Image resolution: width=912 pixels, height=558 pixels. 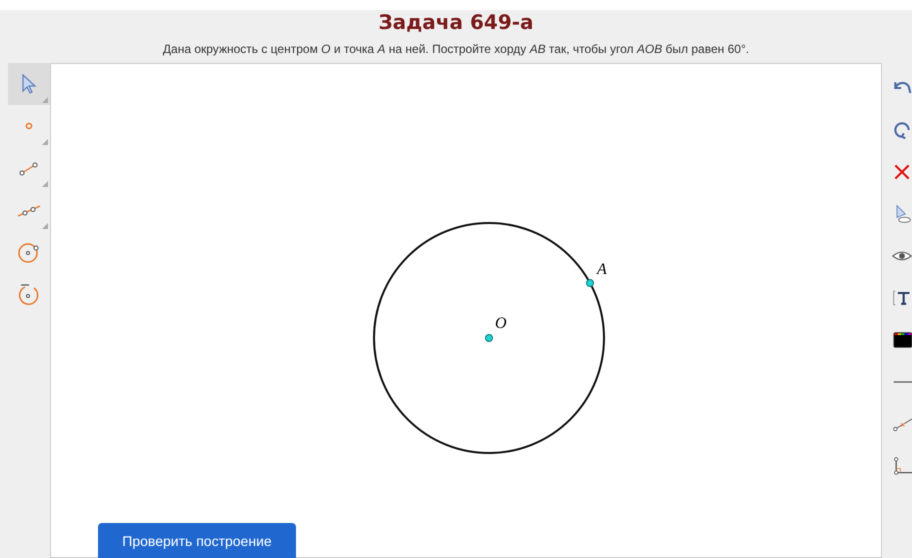 I want to click on point-icon, so click(x=29, y=126).